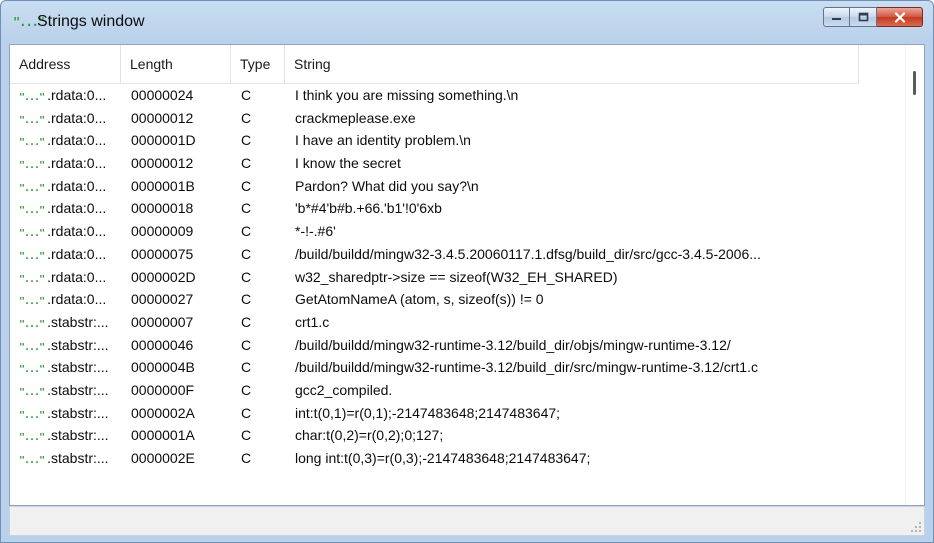  Describe the element at coordinates (163, 435) in the screenshot. I see `length-cell: 0000001A` at that location.